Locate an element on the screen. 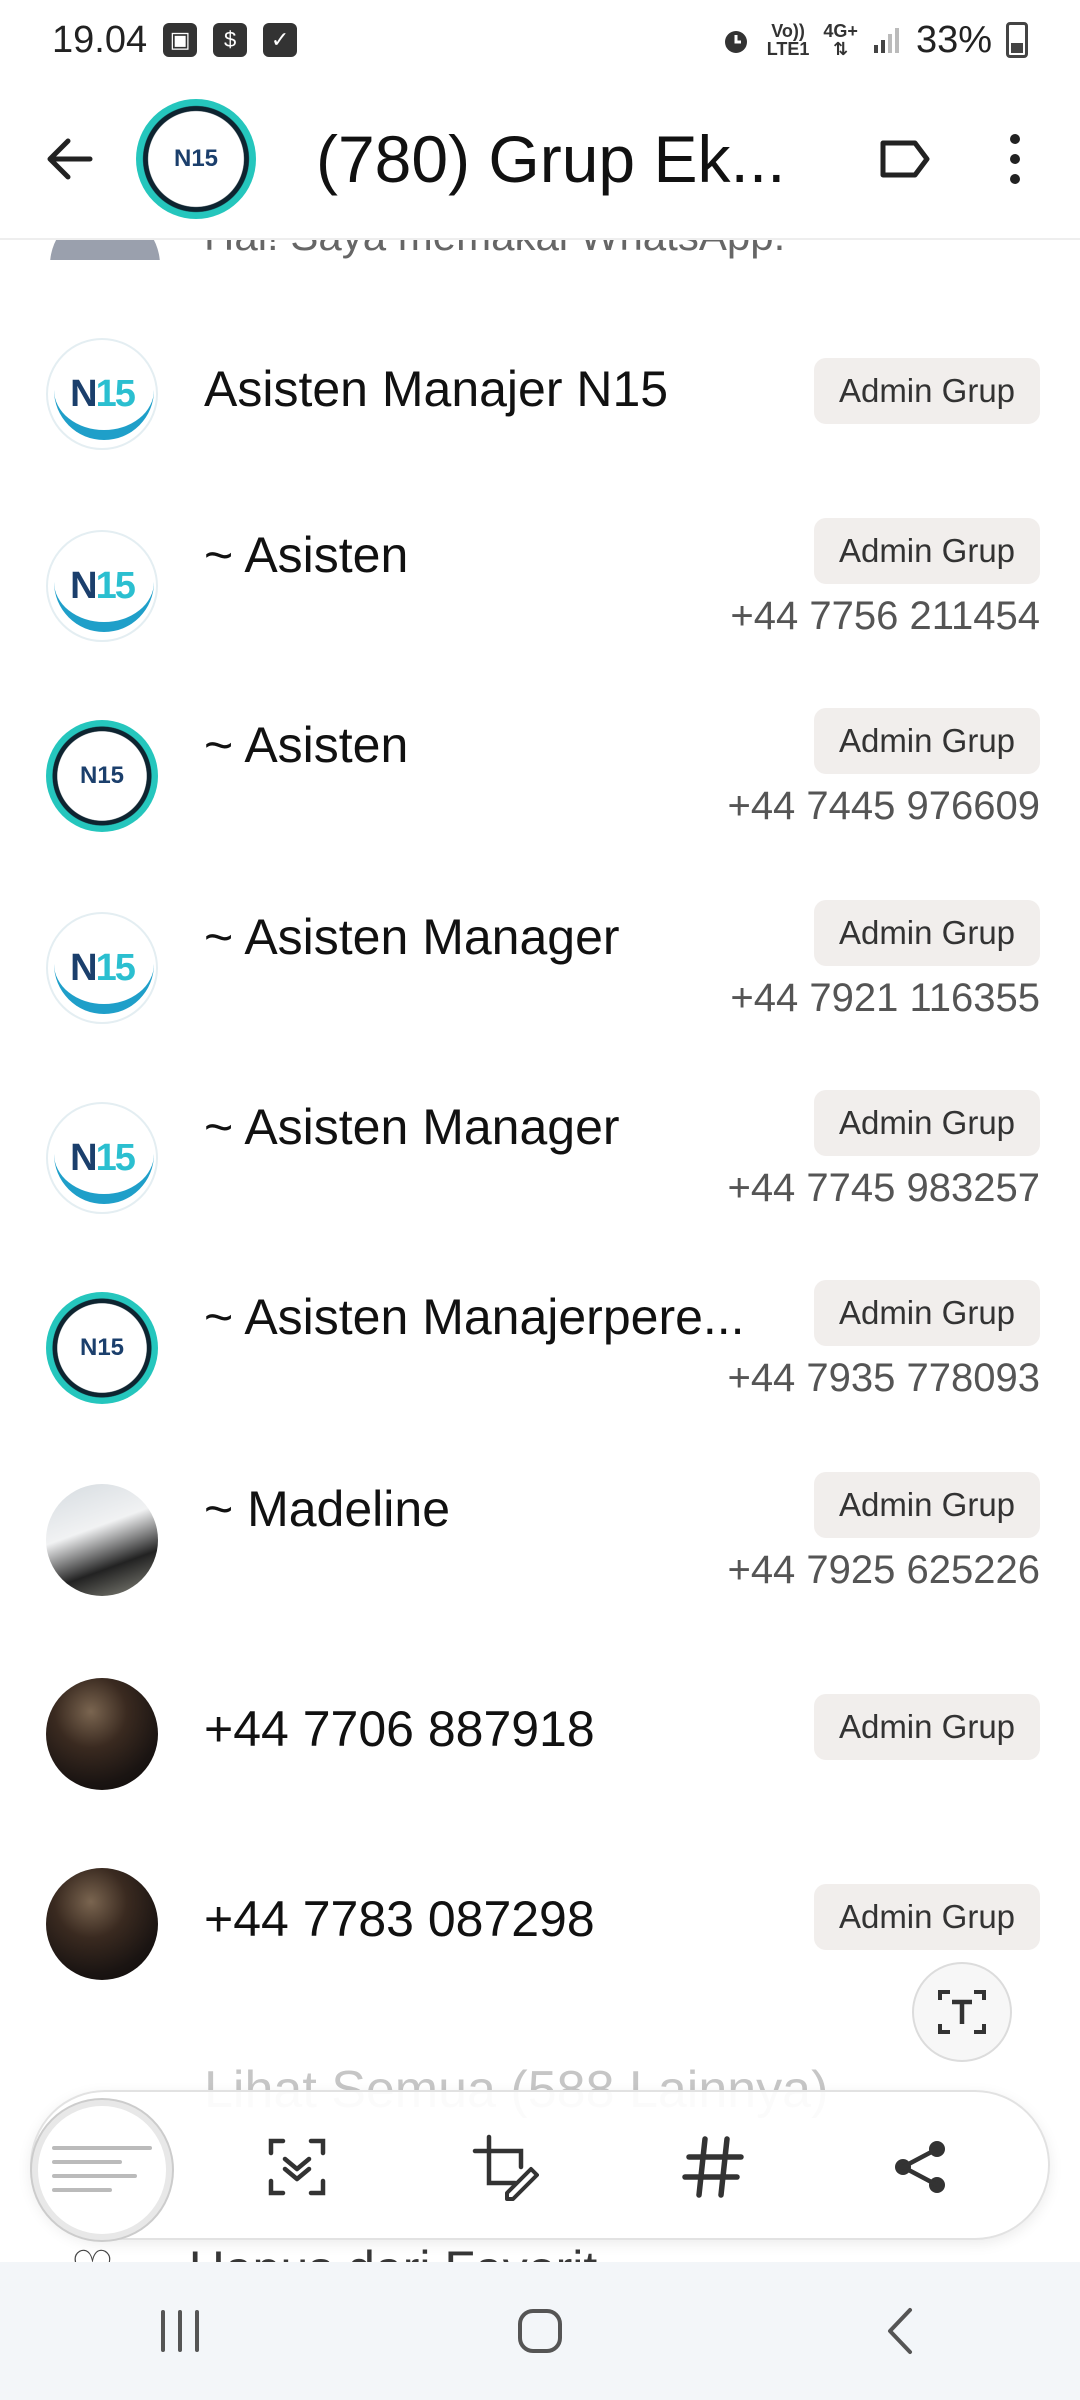 The image size is (1080, 2400). recent-apps-button is located at coordinates (180, 2331).